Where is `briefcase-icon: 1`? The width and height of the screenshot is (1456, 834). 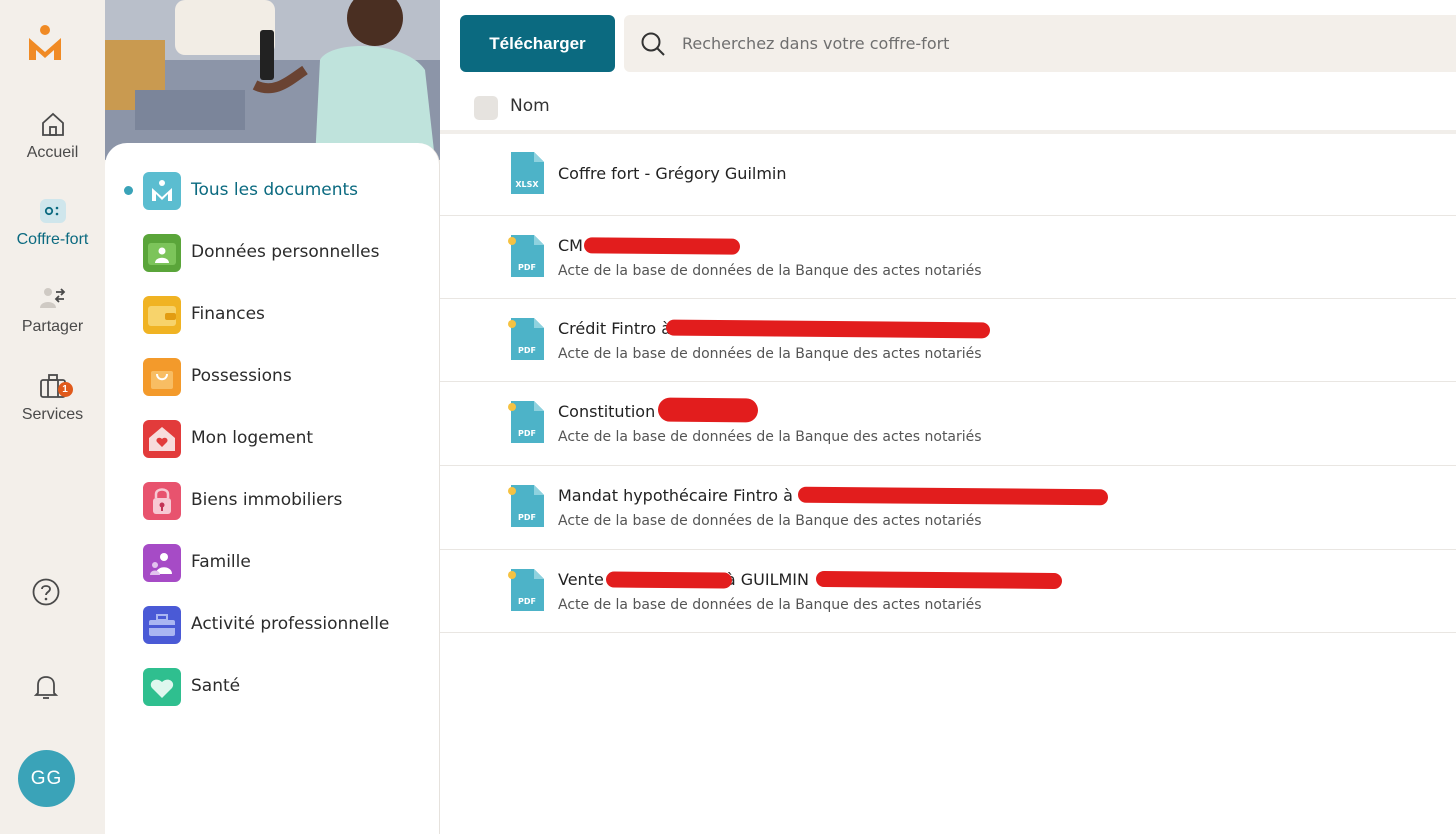 briefcase-icon: 1 is located at coordinates (56, 386).